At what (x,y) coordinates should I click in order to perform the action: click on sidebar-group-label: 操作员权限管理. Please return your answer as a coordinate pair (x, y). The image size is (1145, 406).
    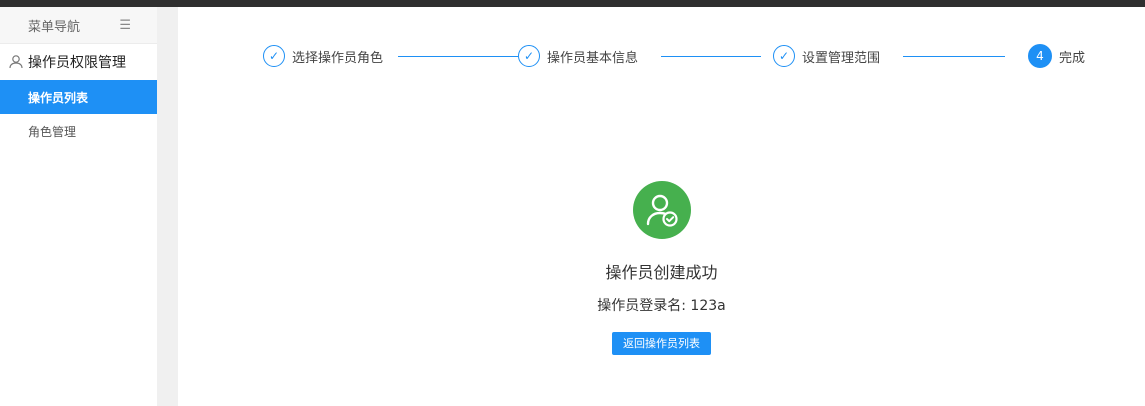
    Looking at the image, I should click on (77, 63).